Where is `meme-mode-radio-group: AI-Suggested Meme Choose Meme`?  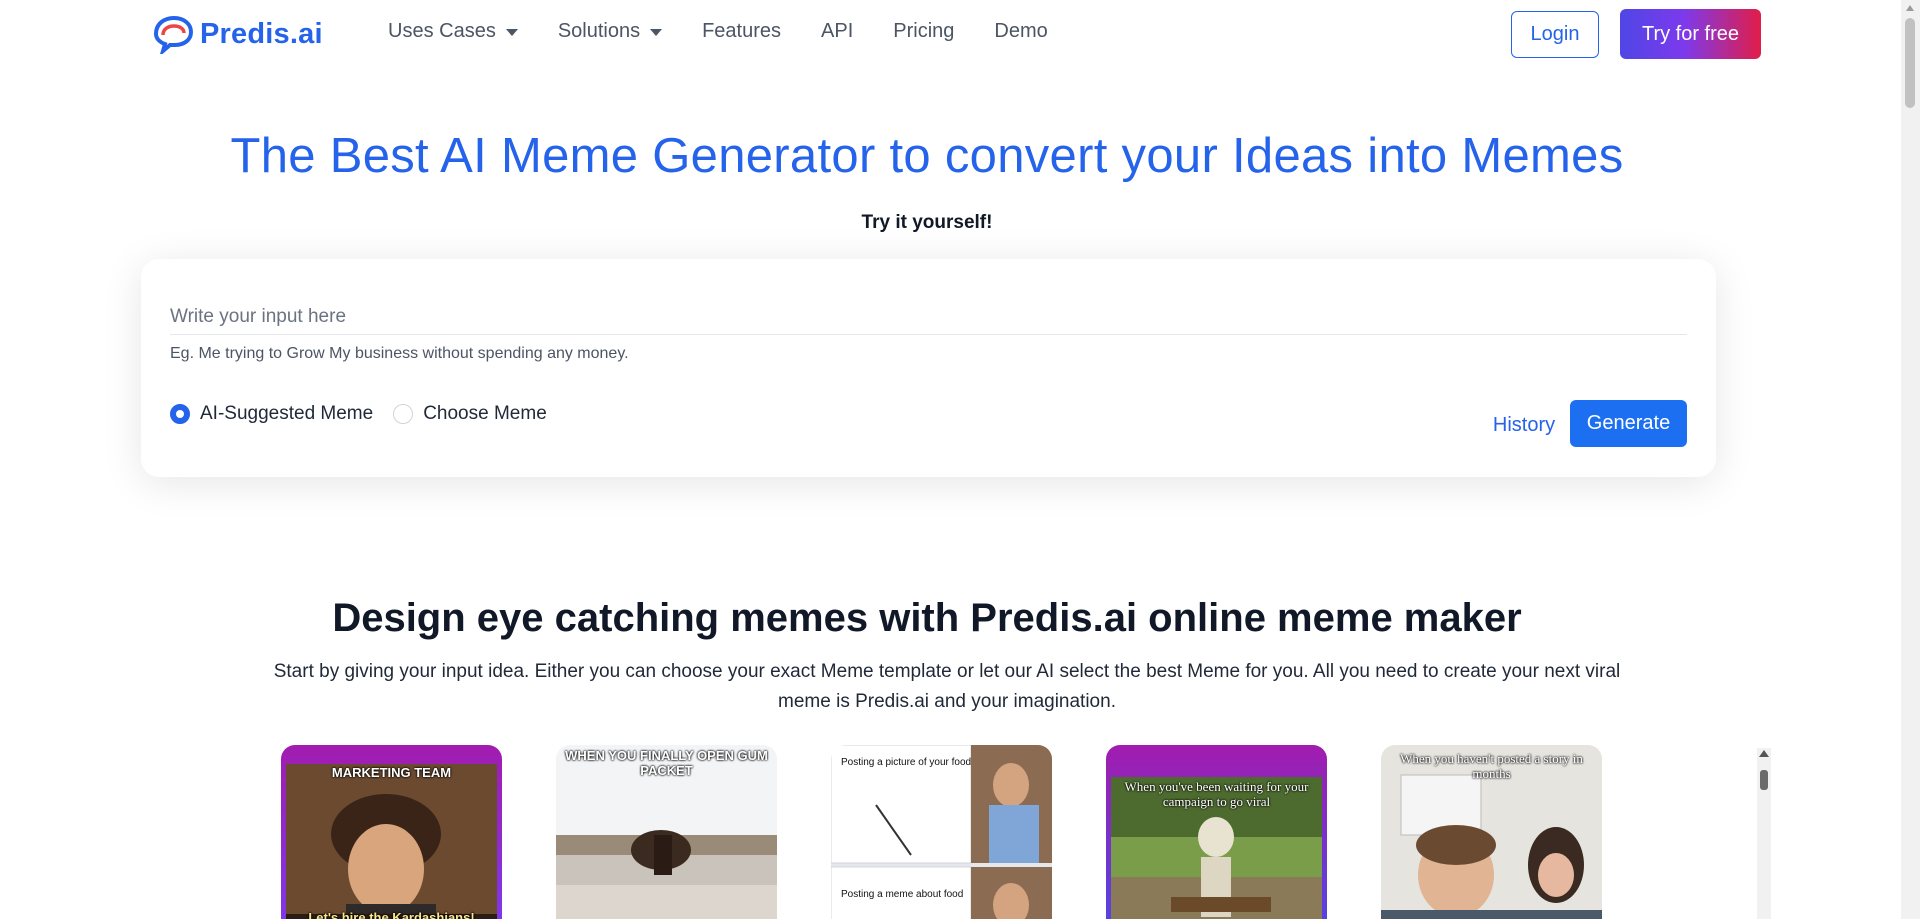 meme-mode-radio-group: AI-Suggested Meme Choose Meme is located at coordinates (368, 414).